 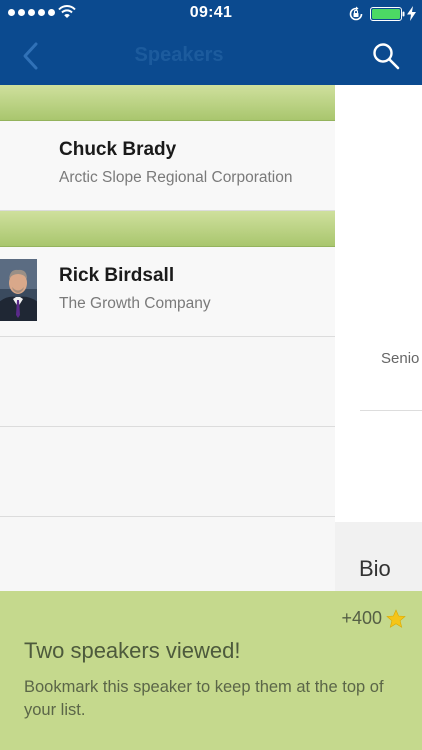 I want to click on battery-icon, so click(x=387, y=14).